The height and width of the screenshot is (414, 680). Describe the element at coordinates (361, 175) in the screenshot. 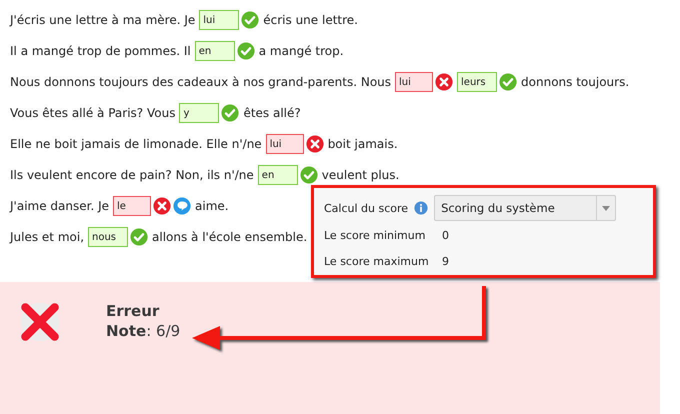

I see `sentence-text: veulent plus.` at that location.